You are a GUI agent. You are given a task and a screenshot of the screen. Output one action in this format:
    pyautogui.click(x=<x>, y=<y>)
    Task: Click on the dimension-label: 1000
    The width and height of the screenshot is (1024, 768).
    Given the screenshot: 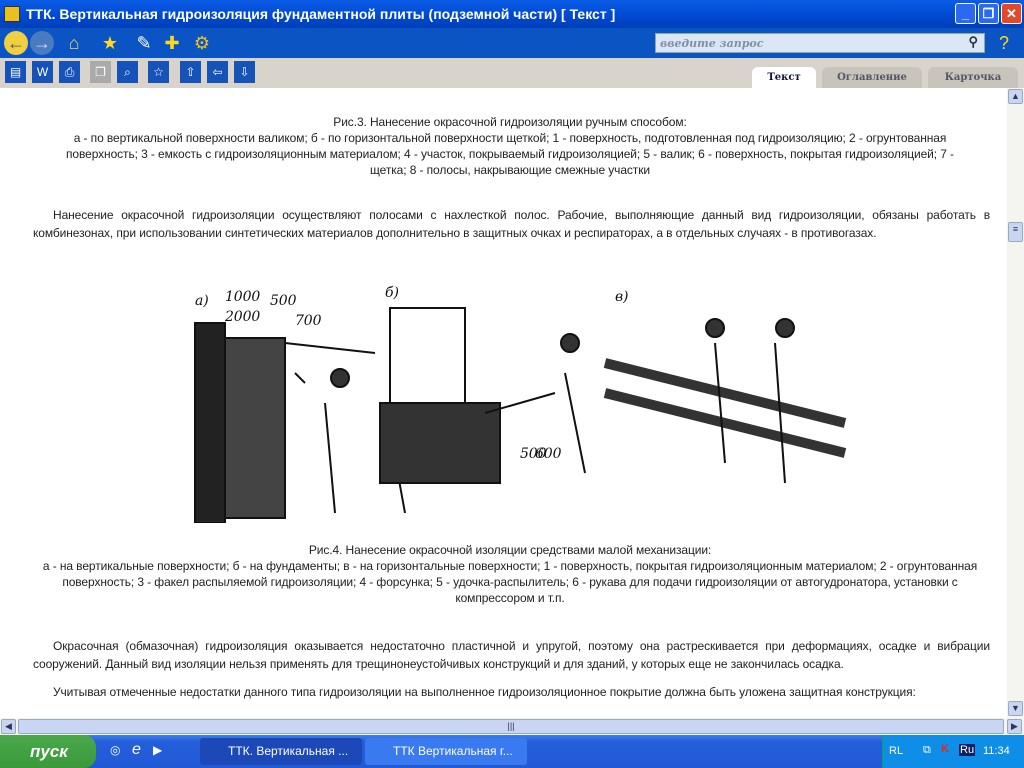 What is the action you would take?
    pyautogui.click(x=242, y=297)
    